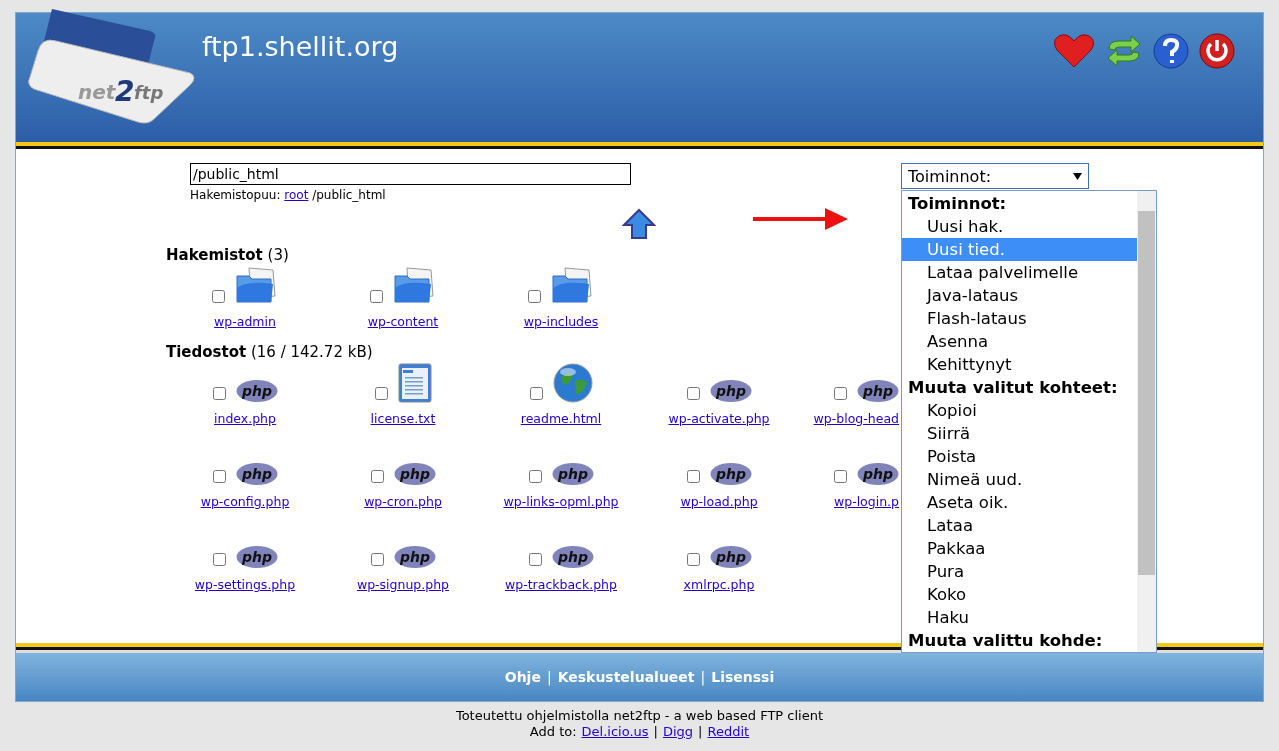  What do you see at coordinates (719, 584) in the screenshot?
I see `file-link: xmlrpc.php` at bounding box center [719, 584].